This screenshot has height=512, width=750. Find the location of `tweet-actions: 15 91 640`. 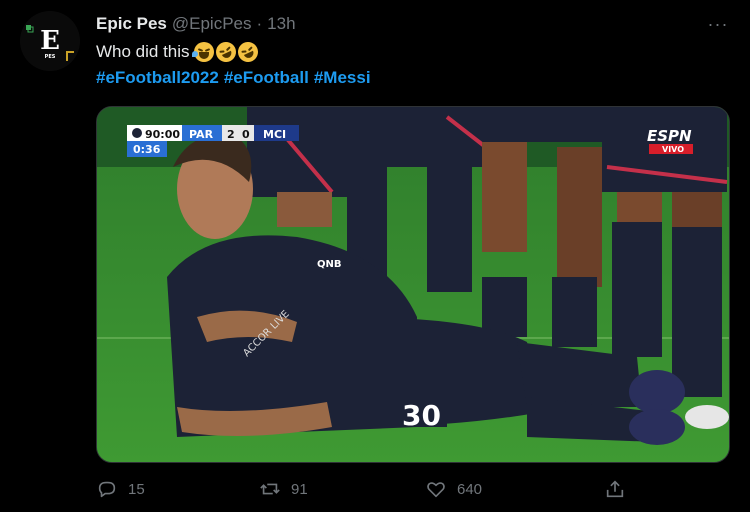

tweet-actions: 15 91 640 is located at coordinates (413, 492).